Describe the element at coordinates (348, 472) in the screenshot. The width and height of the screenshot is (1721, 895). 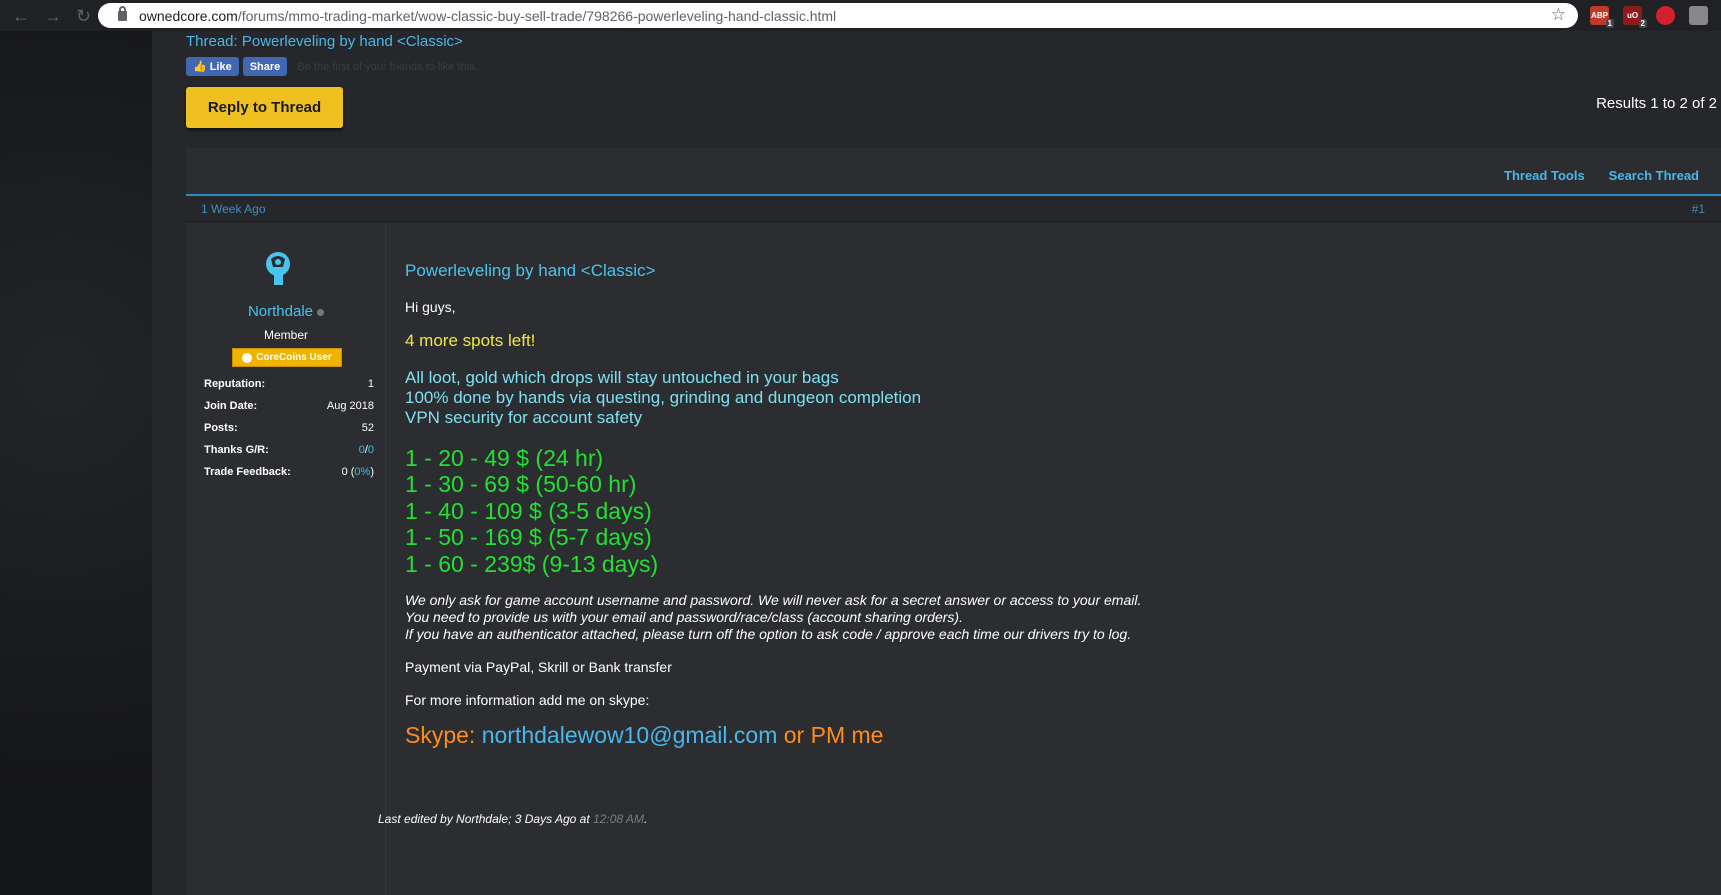
I see `feedback-count: 0 (` at that location.